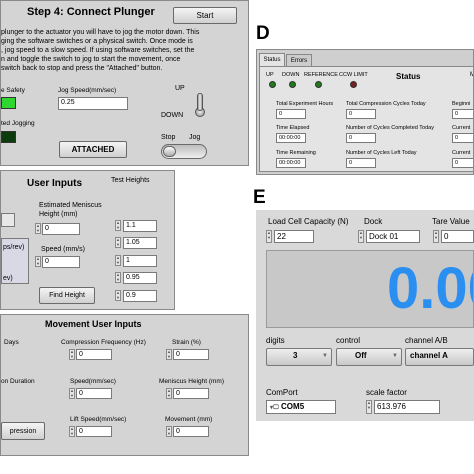 The image size is (474, 474). I want to click on compression-frequency-spinner: ▲ ▼, so click(72, 354).